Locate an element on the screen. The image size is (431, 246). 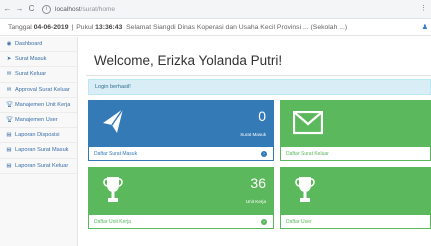
panel-count: 36 is located at coordinates (258, 183).